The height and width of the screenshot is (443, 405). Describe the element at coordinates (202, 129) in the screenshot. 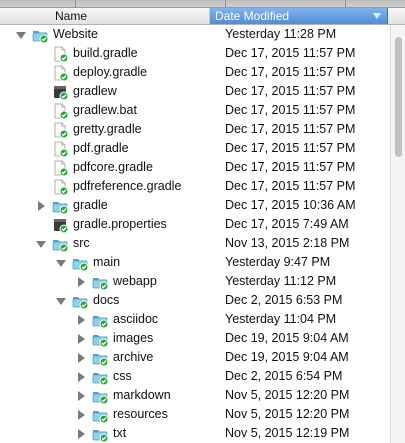

I see `list-row: gretty.gradle Dec 17, 2015 11:57 PM` at that location.